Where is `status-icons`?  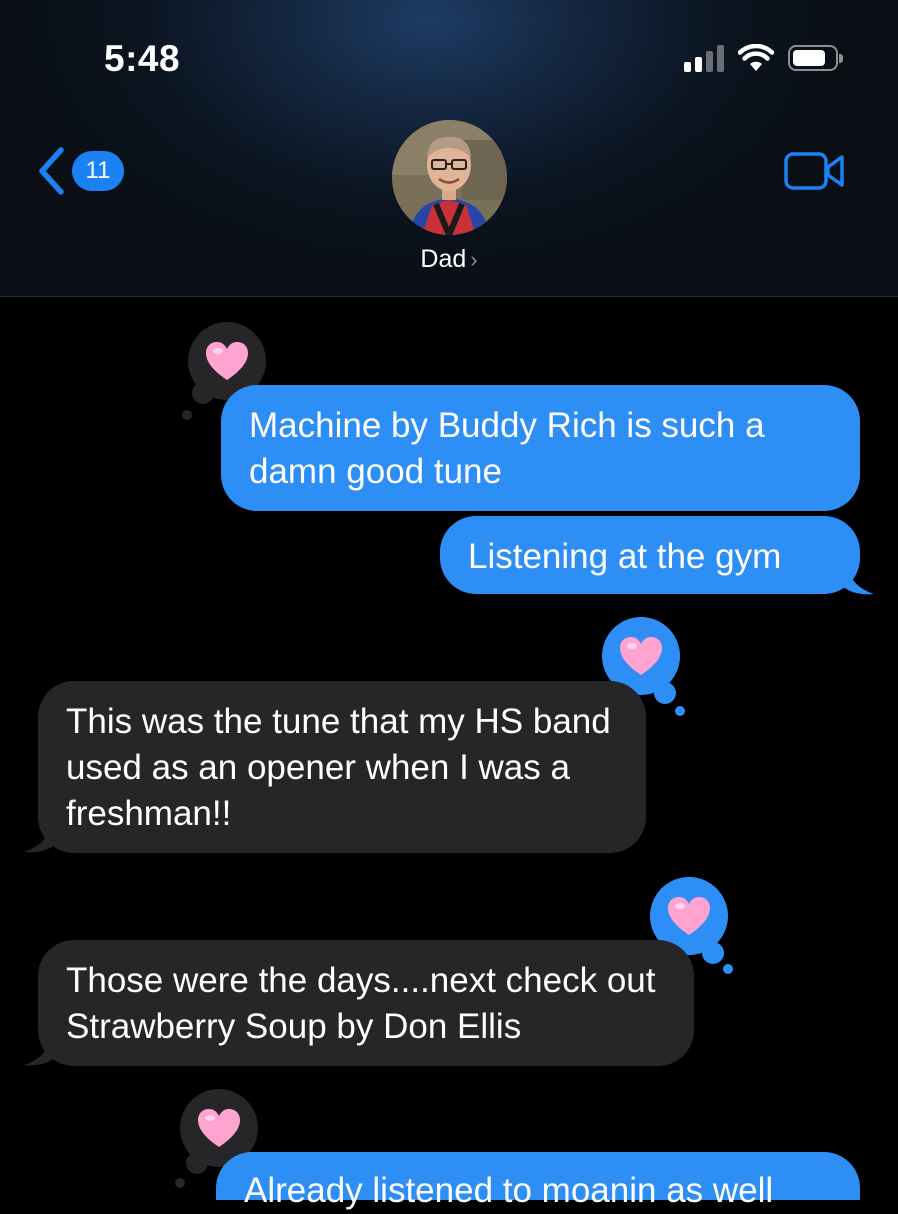 status-icons is located at coordinates (763, 58).